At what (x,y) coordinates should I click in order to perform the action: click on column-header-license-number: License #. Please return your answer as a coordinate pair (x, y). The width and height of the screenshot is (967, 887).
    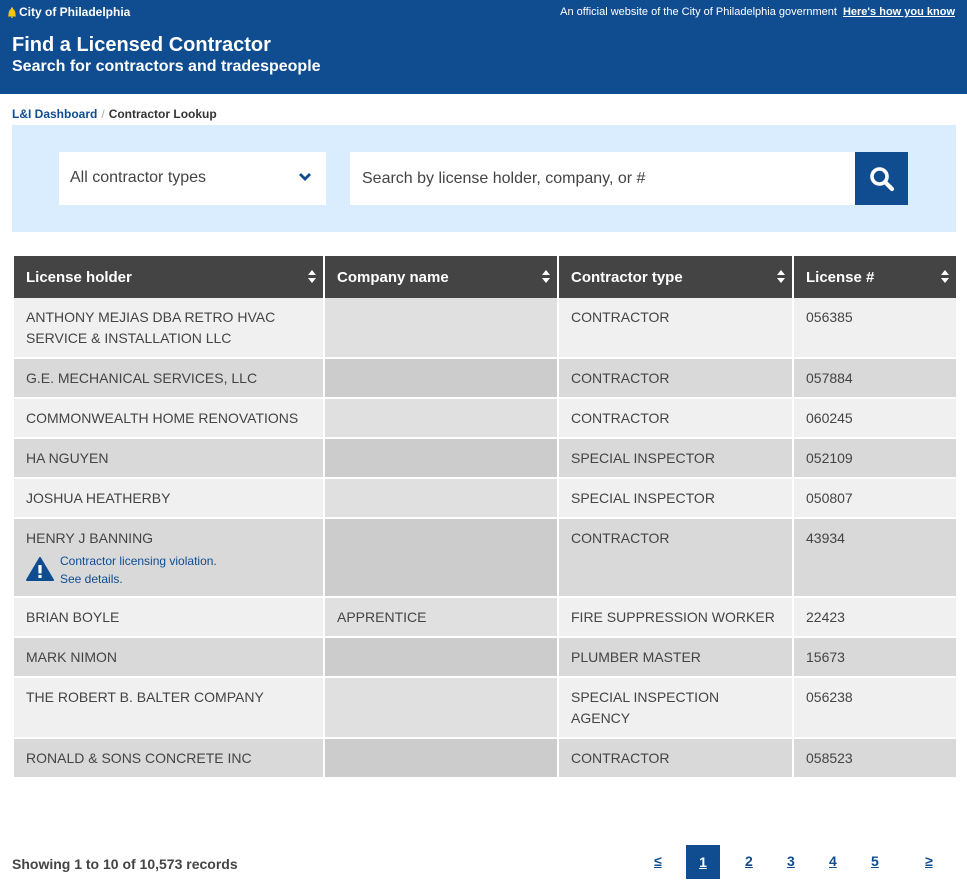
    Looking at the image, I should click on (874, 277).